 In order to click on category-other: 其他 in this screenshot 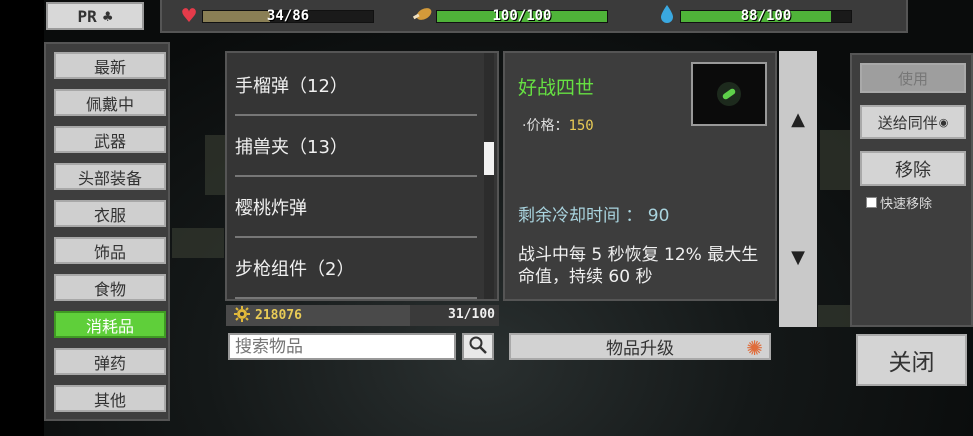, I will do `click(110, 398)`.